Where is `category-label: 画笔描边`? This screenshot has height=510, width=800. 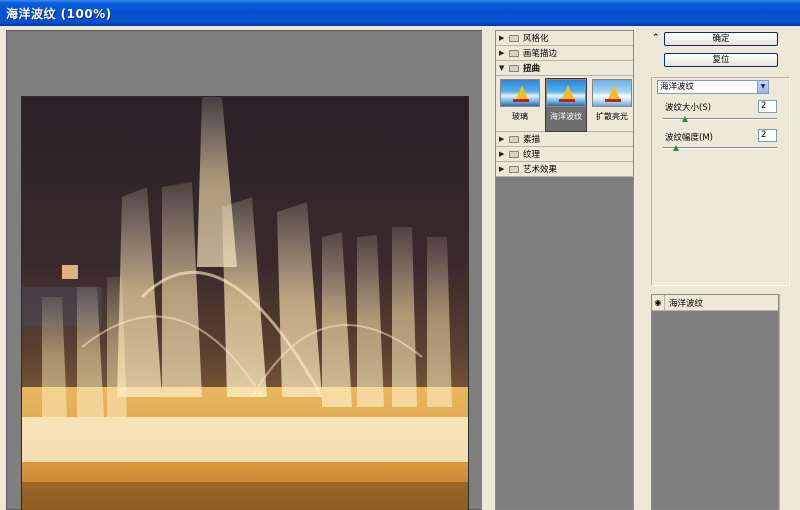
category-label: 画笔描边 is located at coordinates (540, 54).